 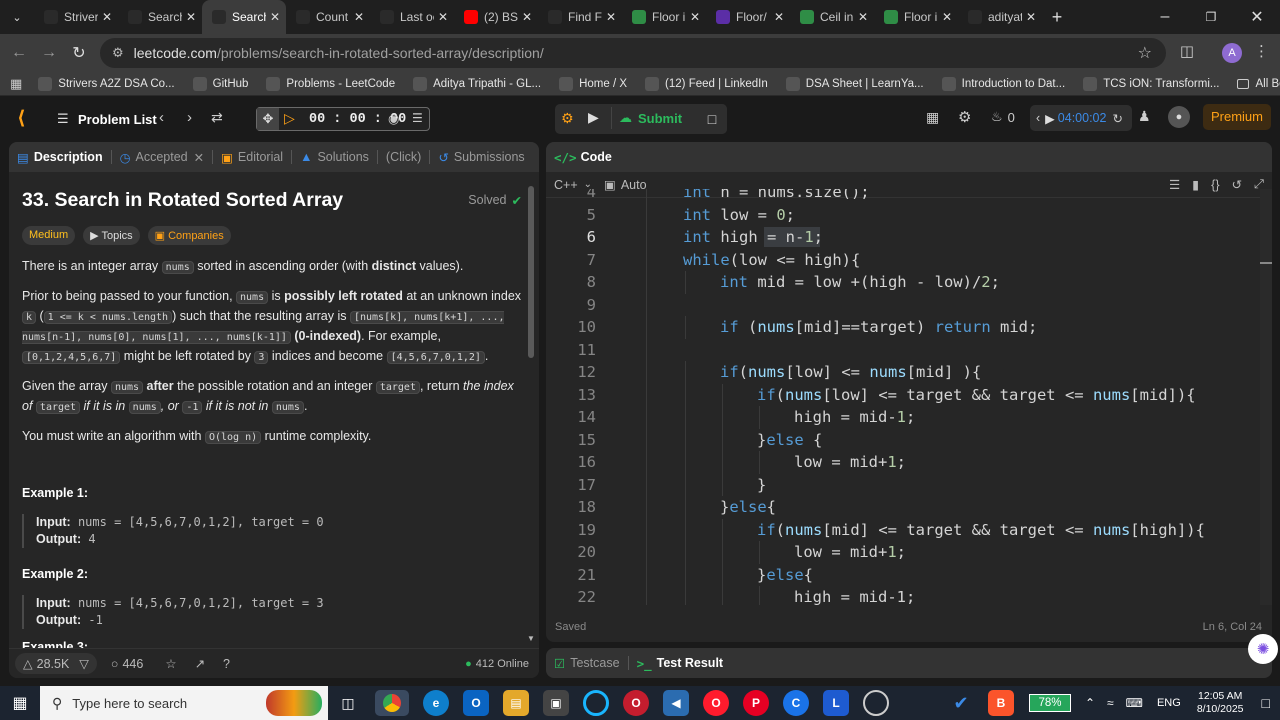 I want to click on keyboard-icon: ⌨, so click(x=1134, y=703).